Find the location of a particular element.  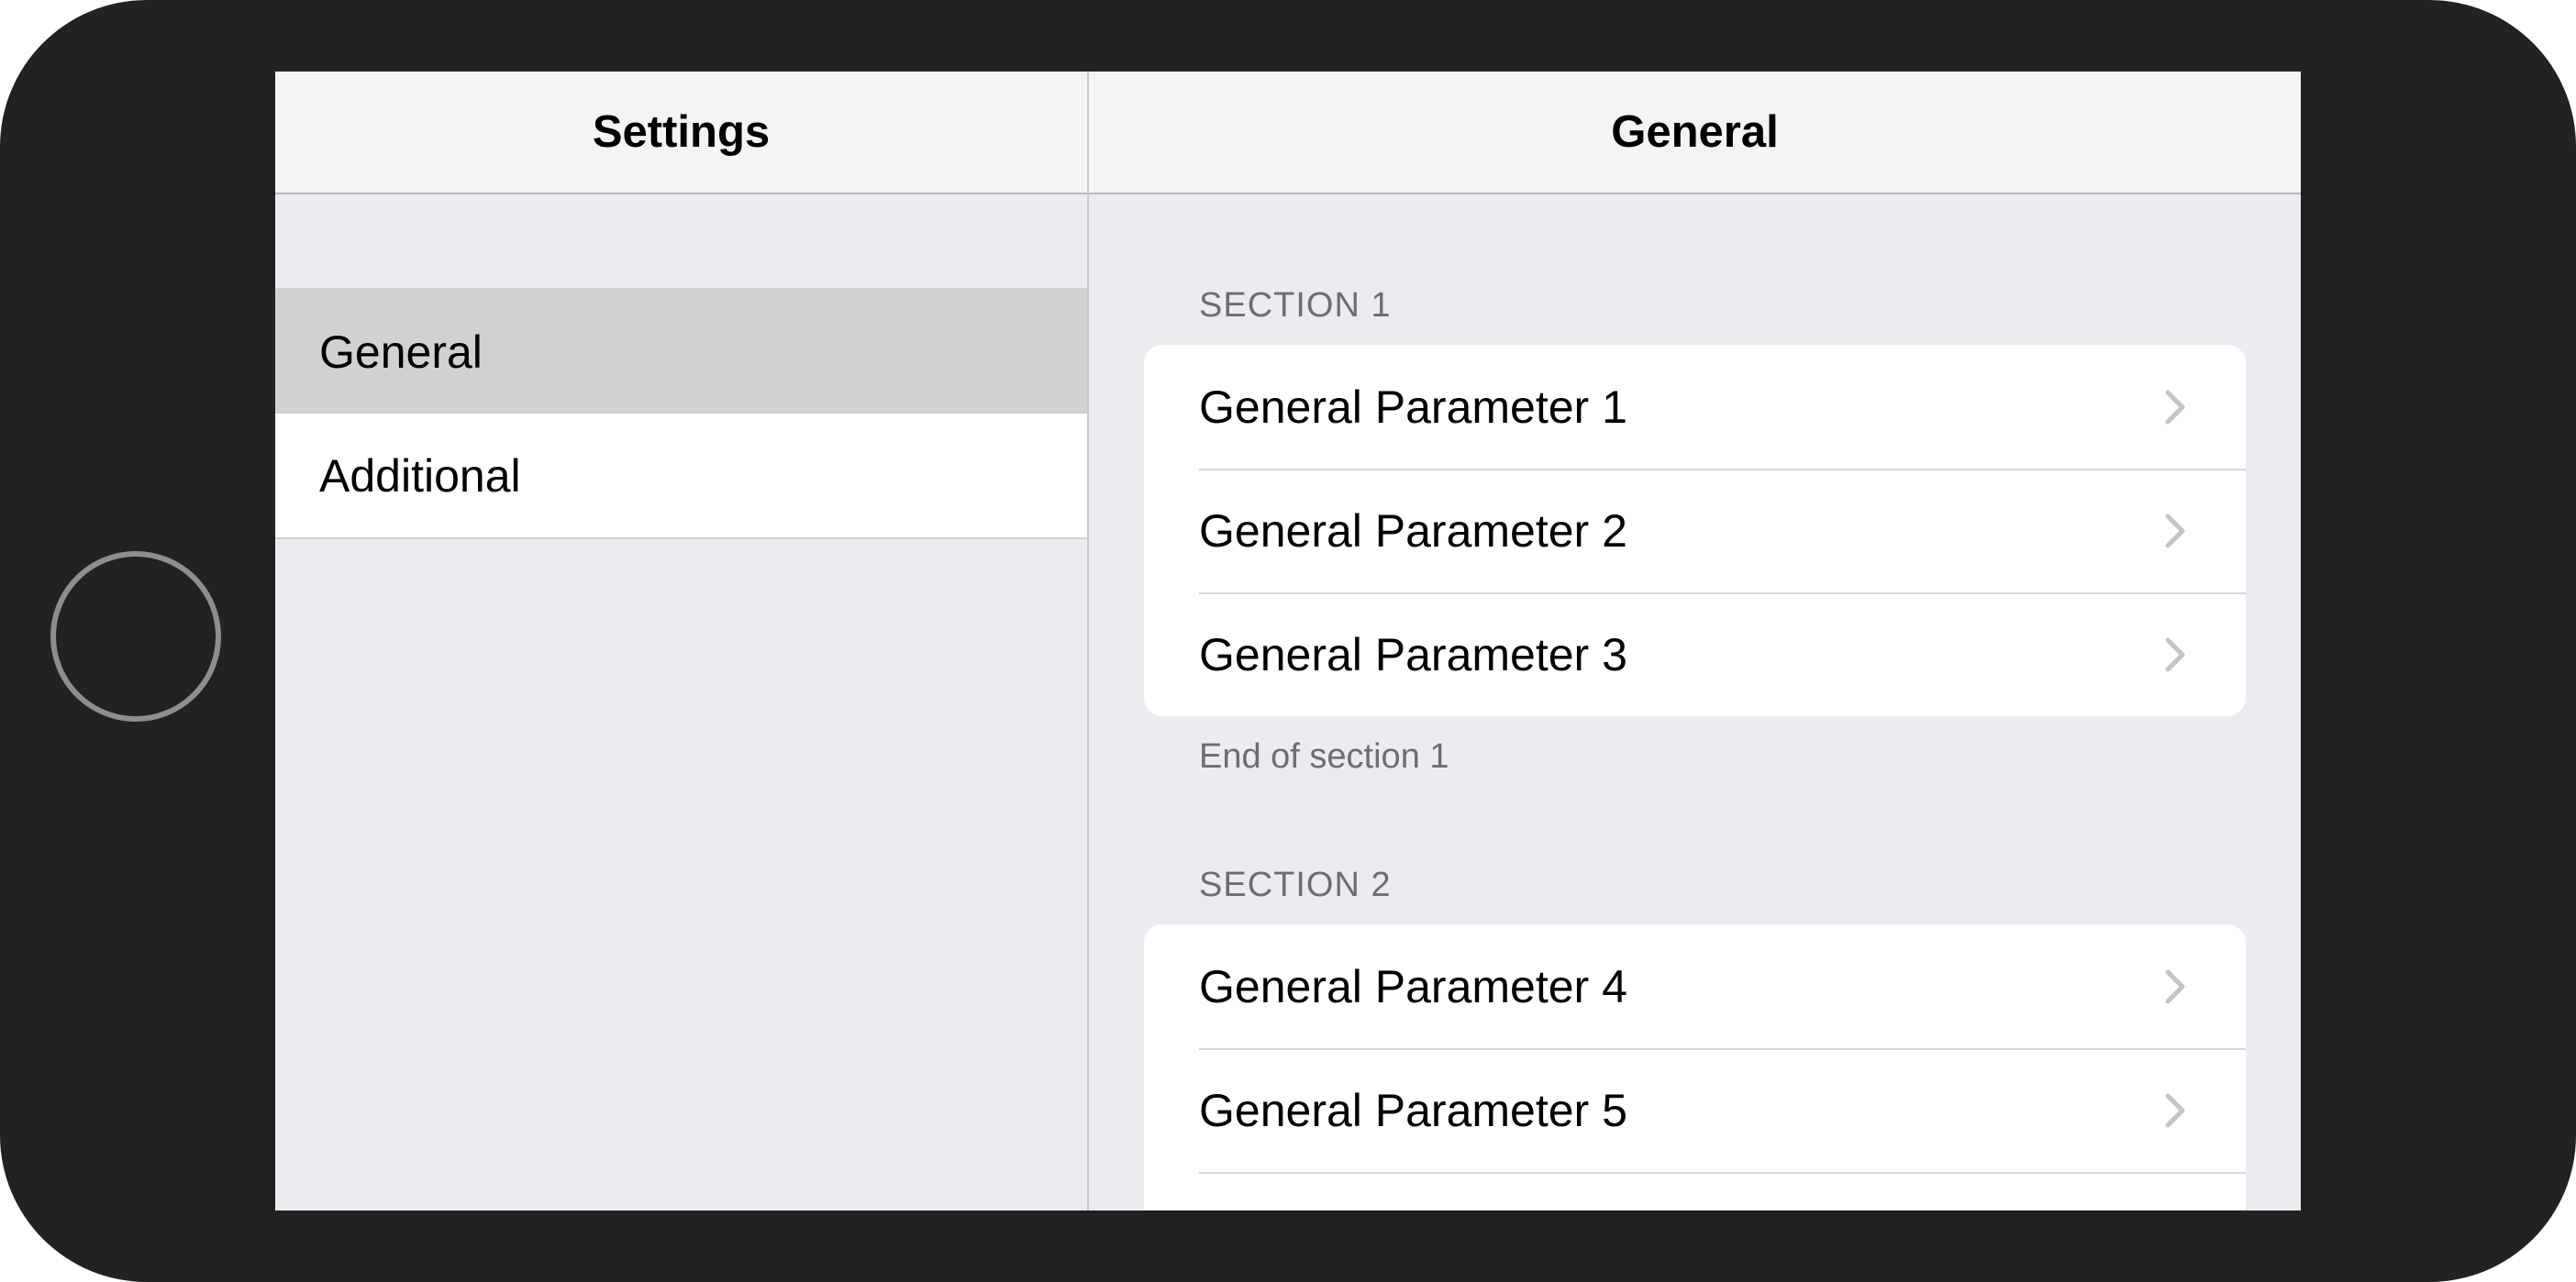

list-item: General Parameter 2 is located at coordinates (1695, 530).